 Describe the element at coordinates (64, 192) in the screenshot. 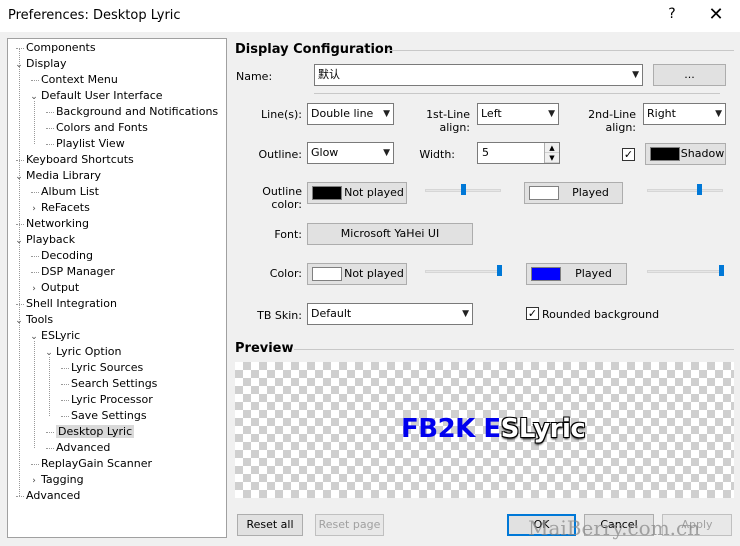

I see `tree-item: Album List` at that location.